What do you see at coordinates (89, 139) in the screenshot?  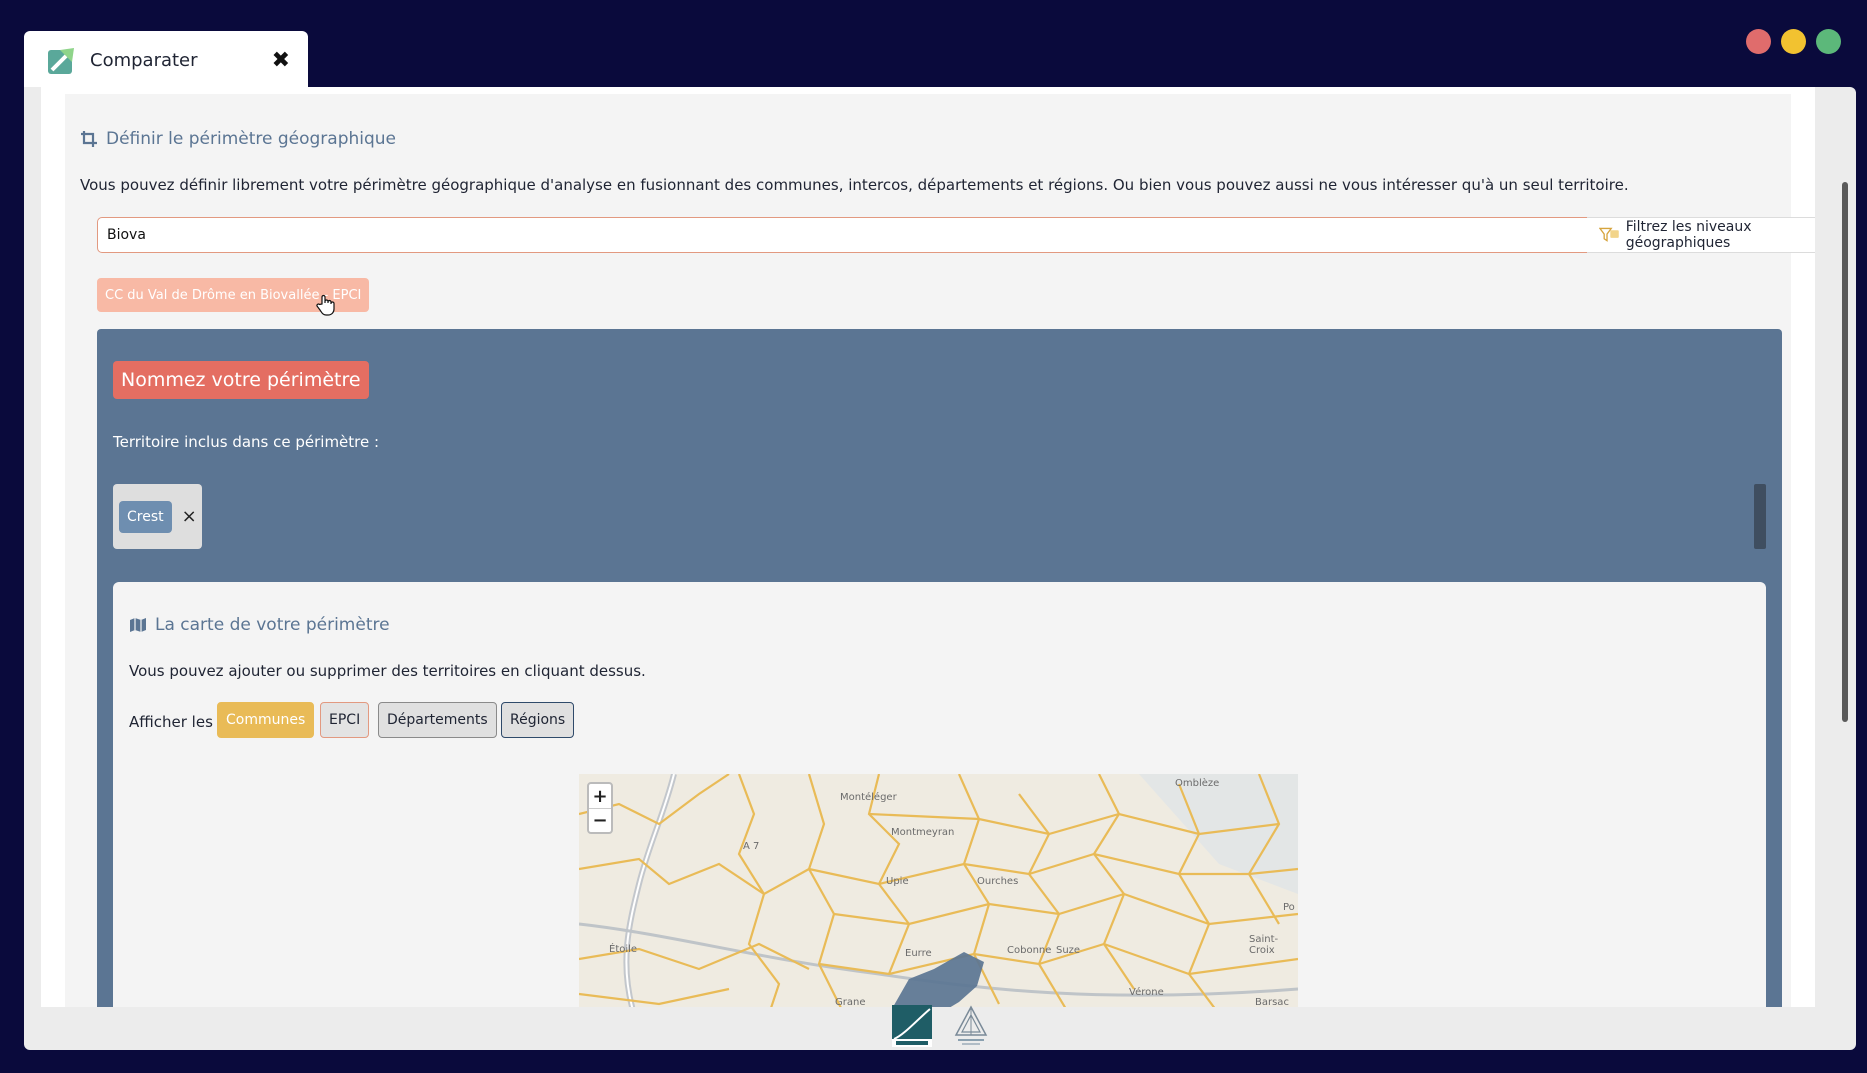 I see `crop-icon` at bounding box center [89, 139].